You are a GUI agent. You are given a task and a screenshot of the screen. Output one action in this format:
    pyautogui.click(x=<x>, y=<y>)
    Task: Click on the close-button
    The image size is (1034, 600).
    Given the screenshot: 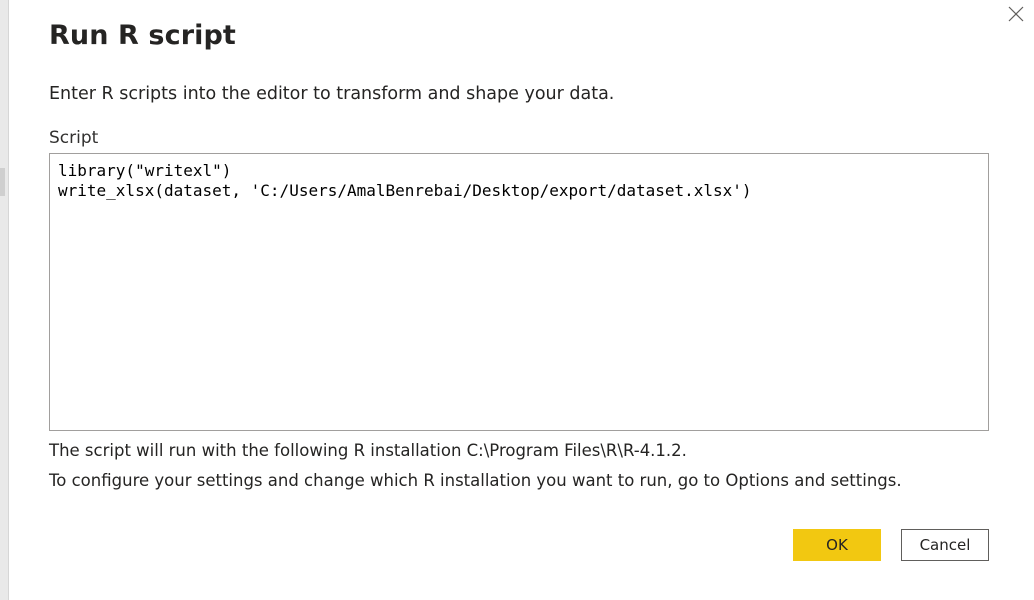 What is the action you would take?
    pyautogui.click(x=1016, y=14)
    